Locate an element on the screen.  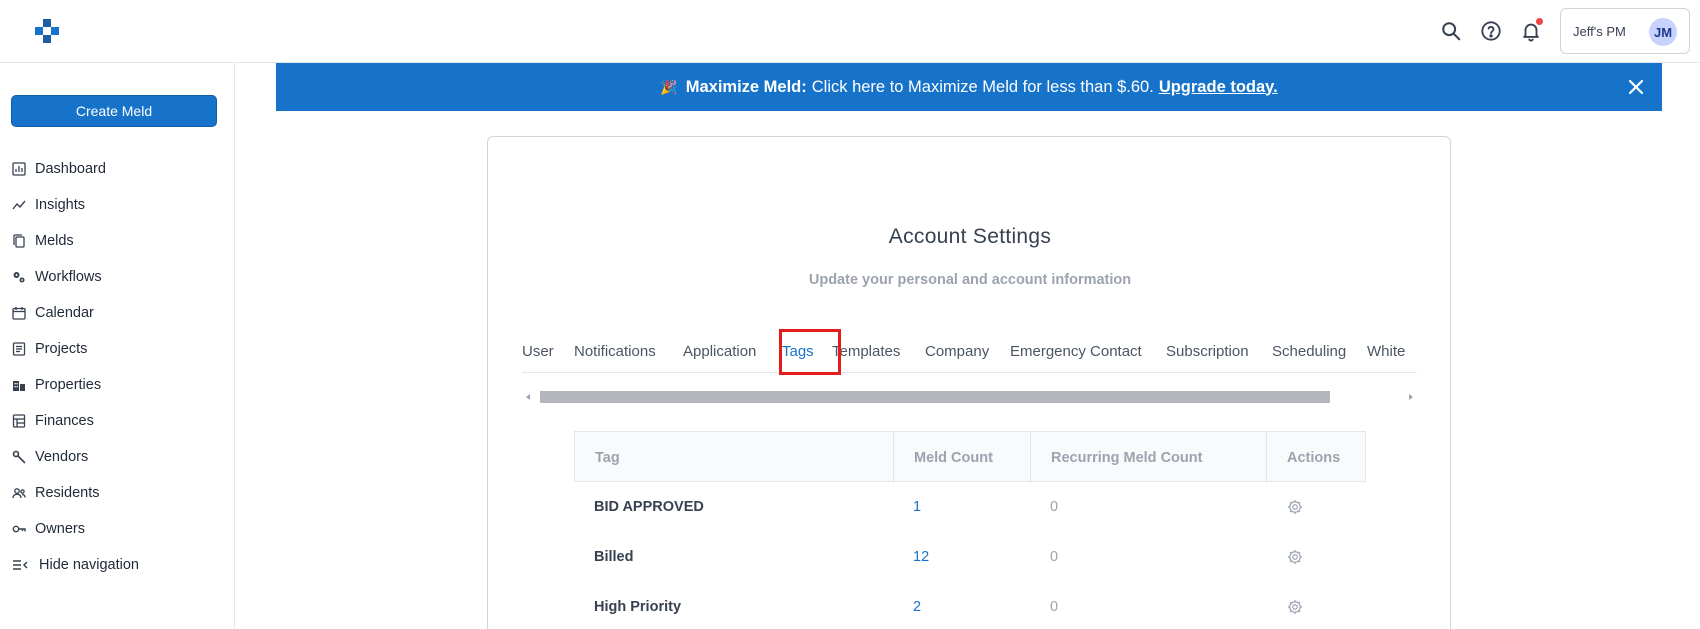
sidebar-item-finances: Finances is located at coordinates (119, 421).